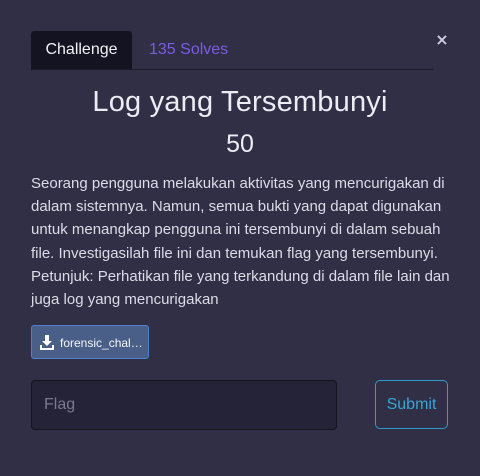 The width and height of the screenshot is (480, 476). Describe the element at coordinates (411, 404) in the screenshot. I see `submit-button: Submit` at that location.